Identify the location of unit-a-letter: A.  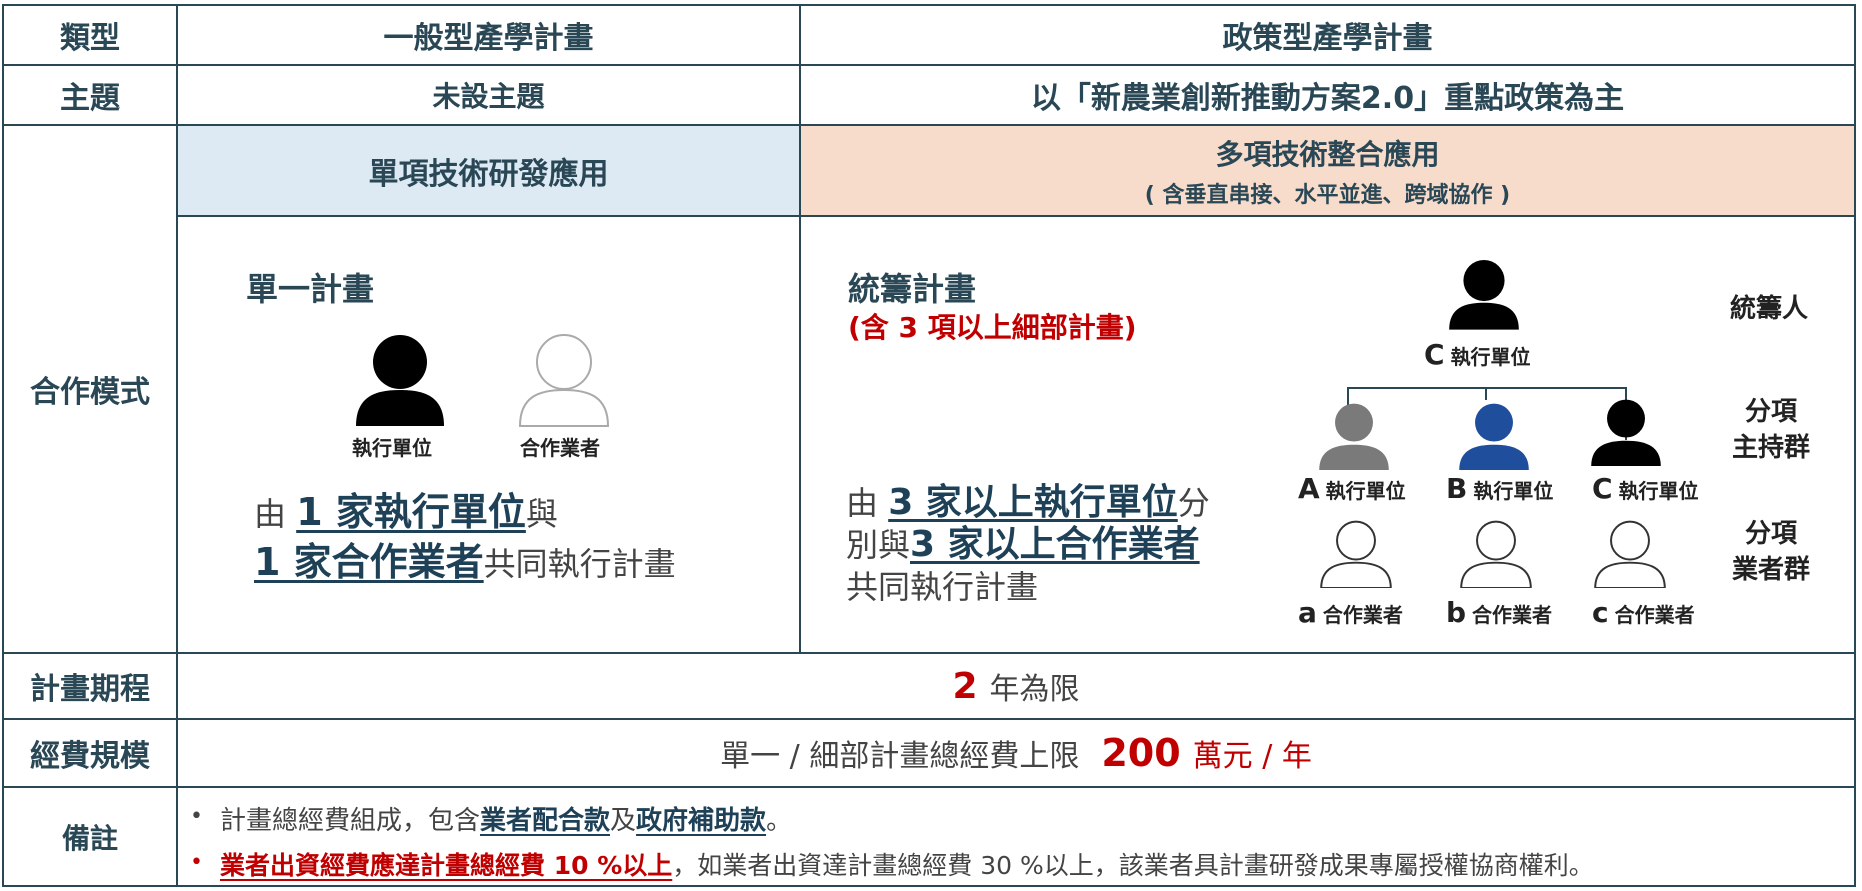
(1309, 488).